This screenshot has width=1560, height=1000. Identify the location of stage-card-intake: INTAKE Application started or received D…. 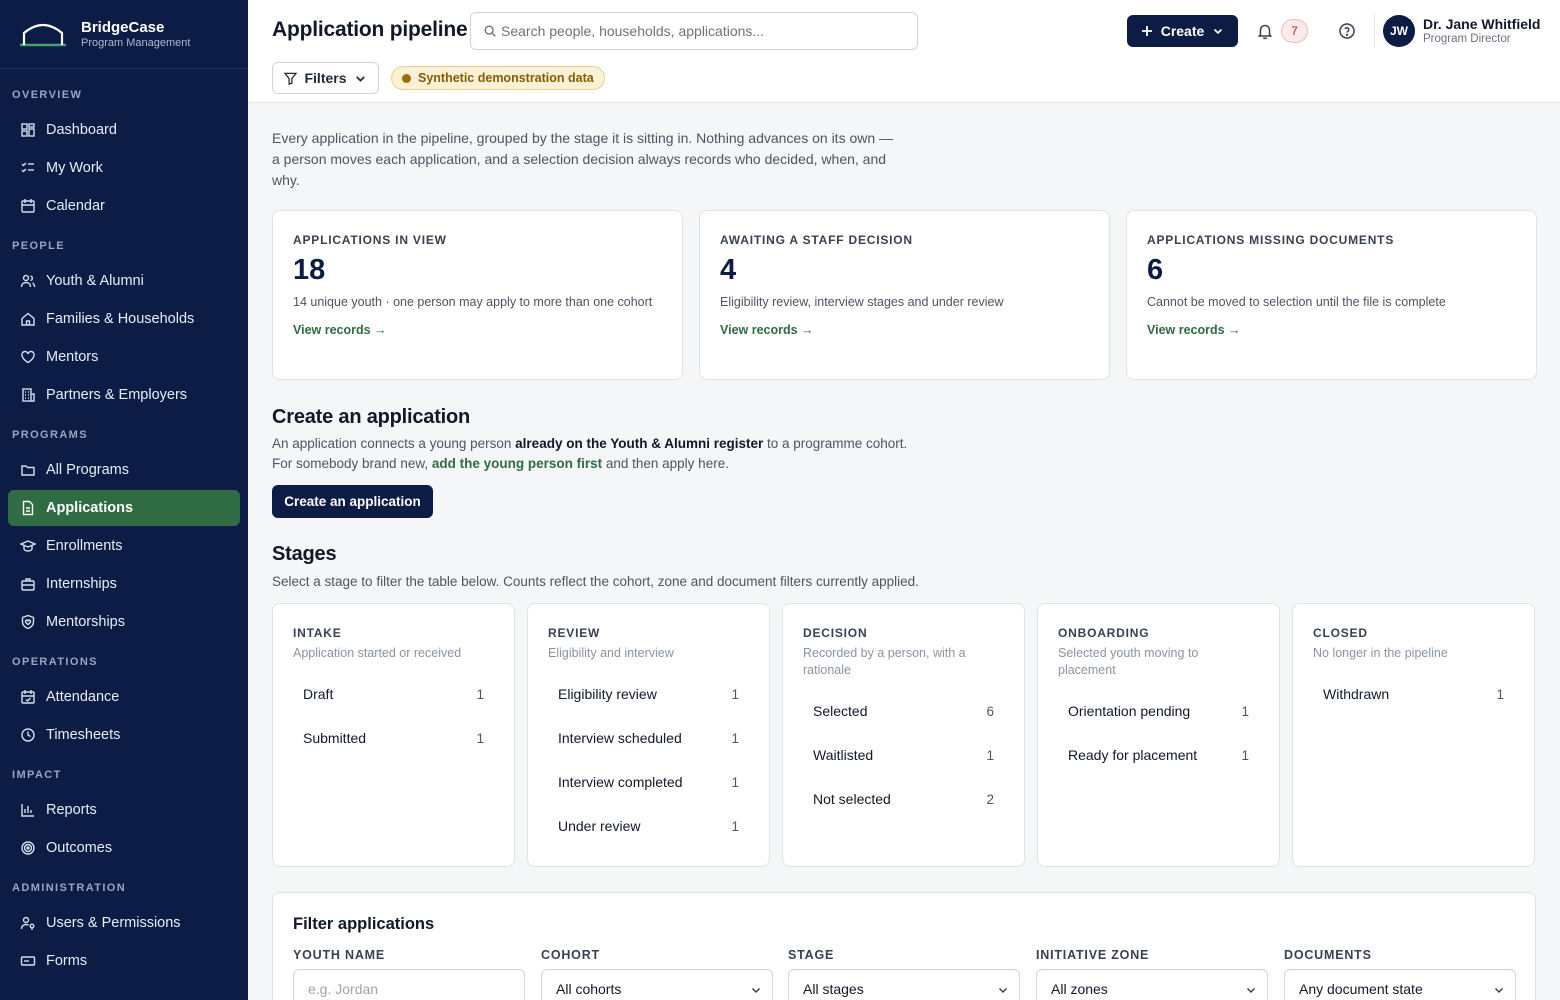
(393, 735).